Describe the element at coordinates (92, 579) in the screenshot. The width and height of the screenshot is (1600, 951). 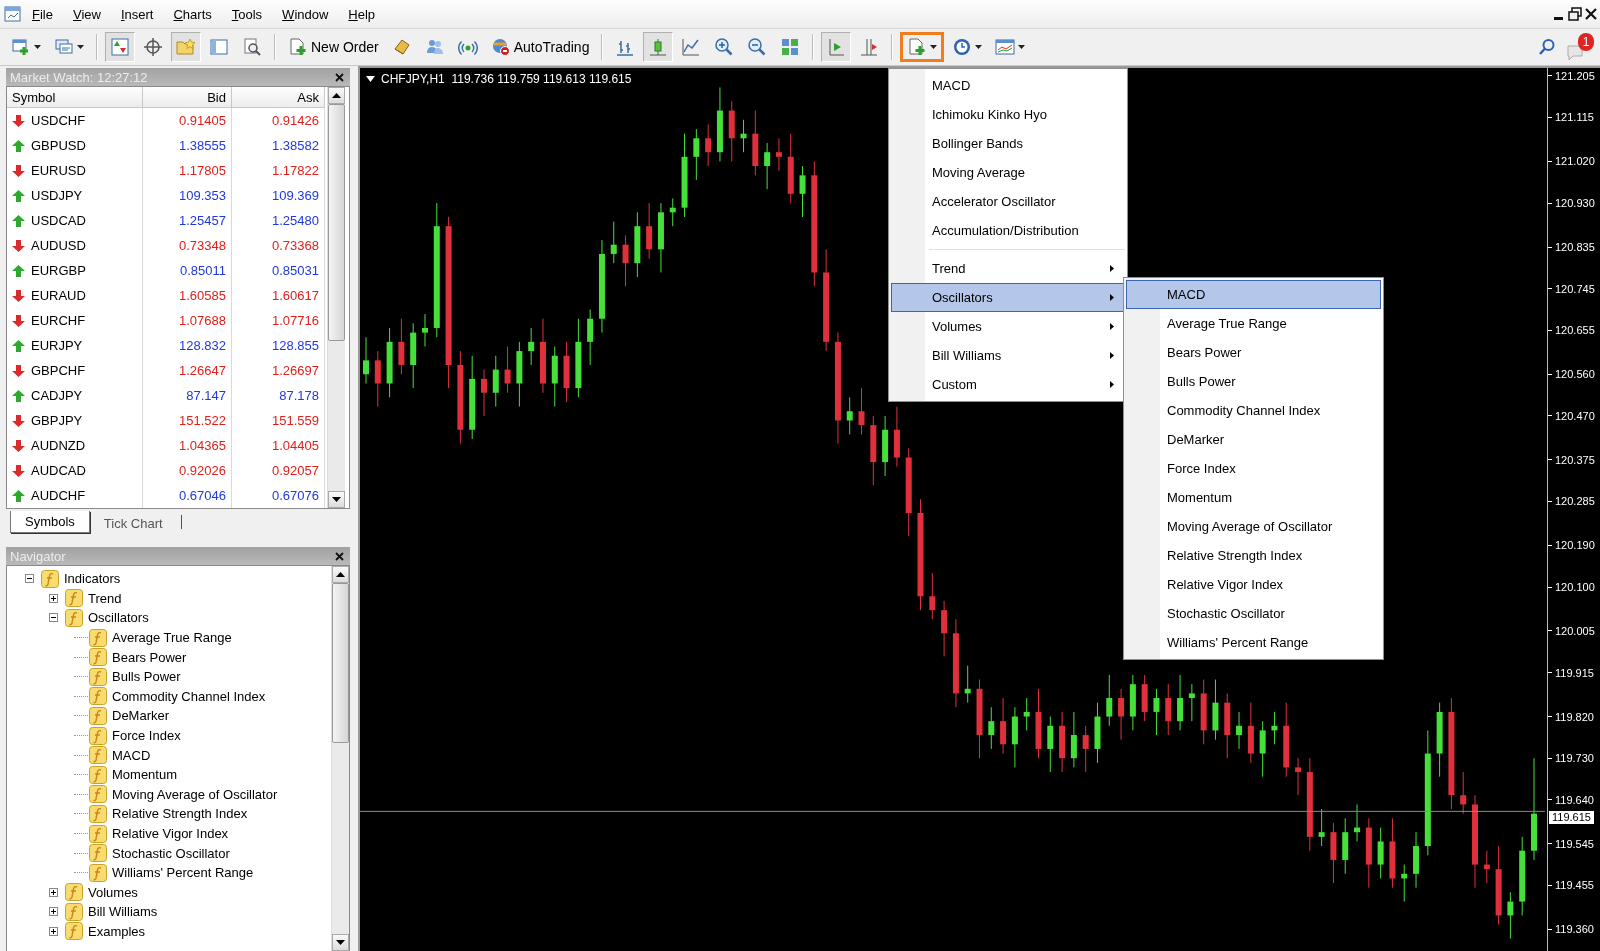
I see `tree-item: Indicators` at that location.